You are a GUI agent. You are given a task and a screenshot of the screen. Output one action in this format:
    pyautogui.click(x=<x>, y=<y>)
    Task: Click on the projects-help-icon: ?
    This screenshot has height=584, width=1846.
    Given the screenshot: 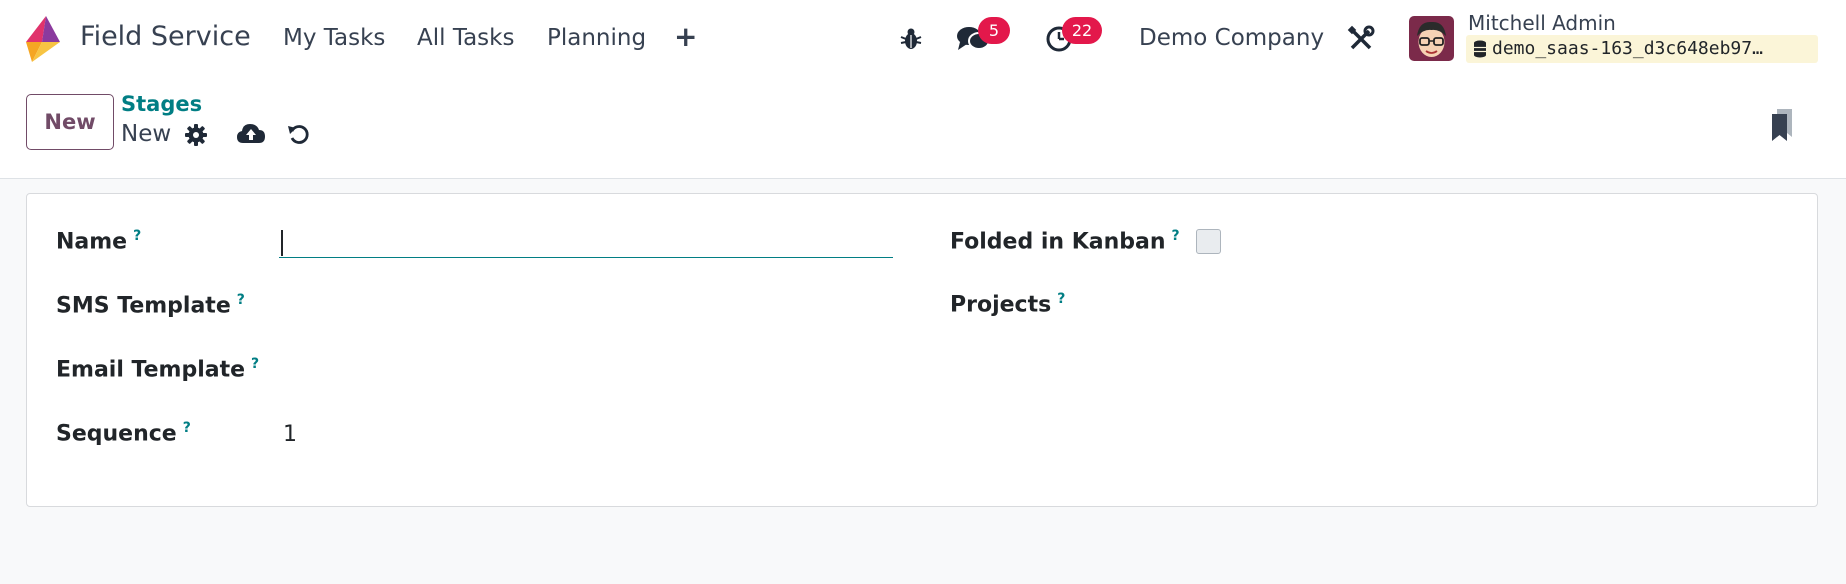 What is the action you would take?
    pyautogui.click(x=1061, y=299)
    